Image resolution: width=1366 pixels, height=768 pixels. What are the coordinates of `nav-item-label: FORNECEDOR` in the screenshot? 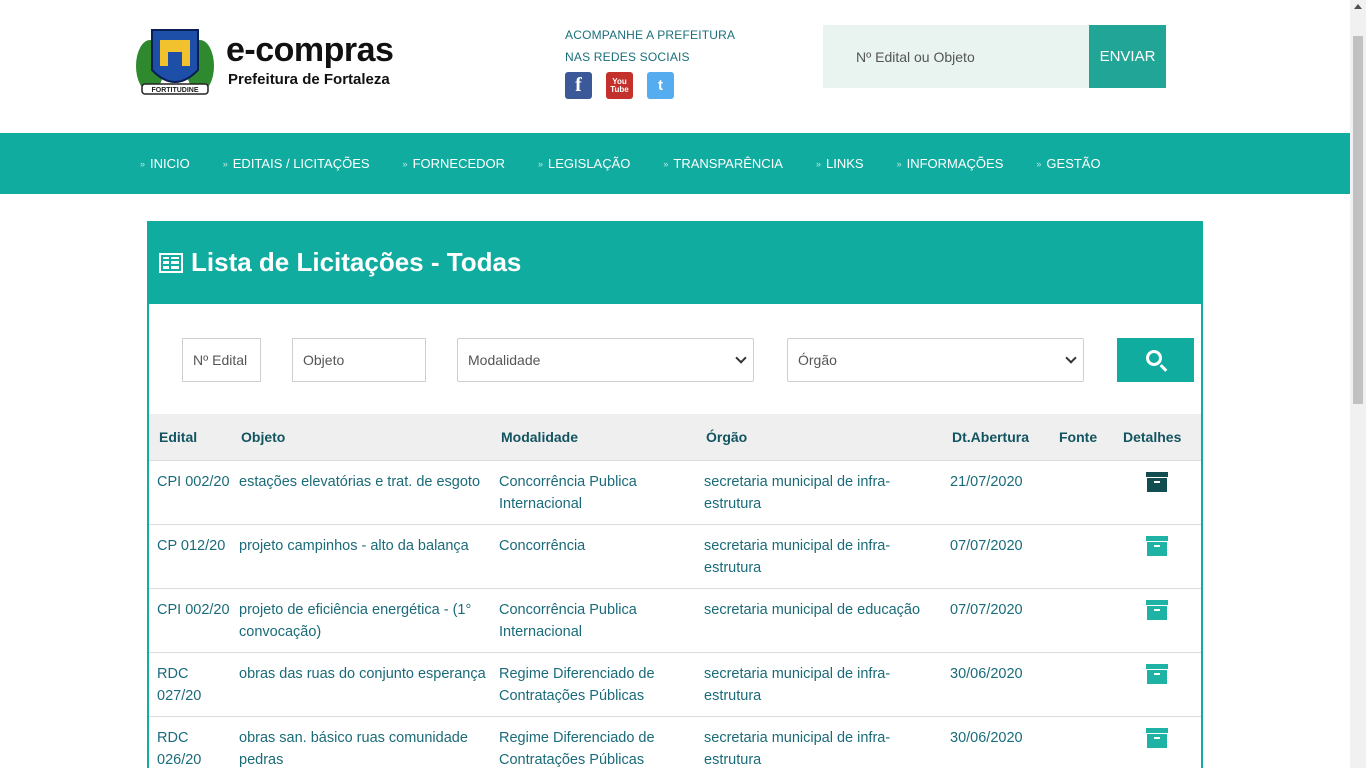 It's located at (459, 163).